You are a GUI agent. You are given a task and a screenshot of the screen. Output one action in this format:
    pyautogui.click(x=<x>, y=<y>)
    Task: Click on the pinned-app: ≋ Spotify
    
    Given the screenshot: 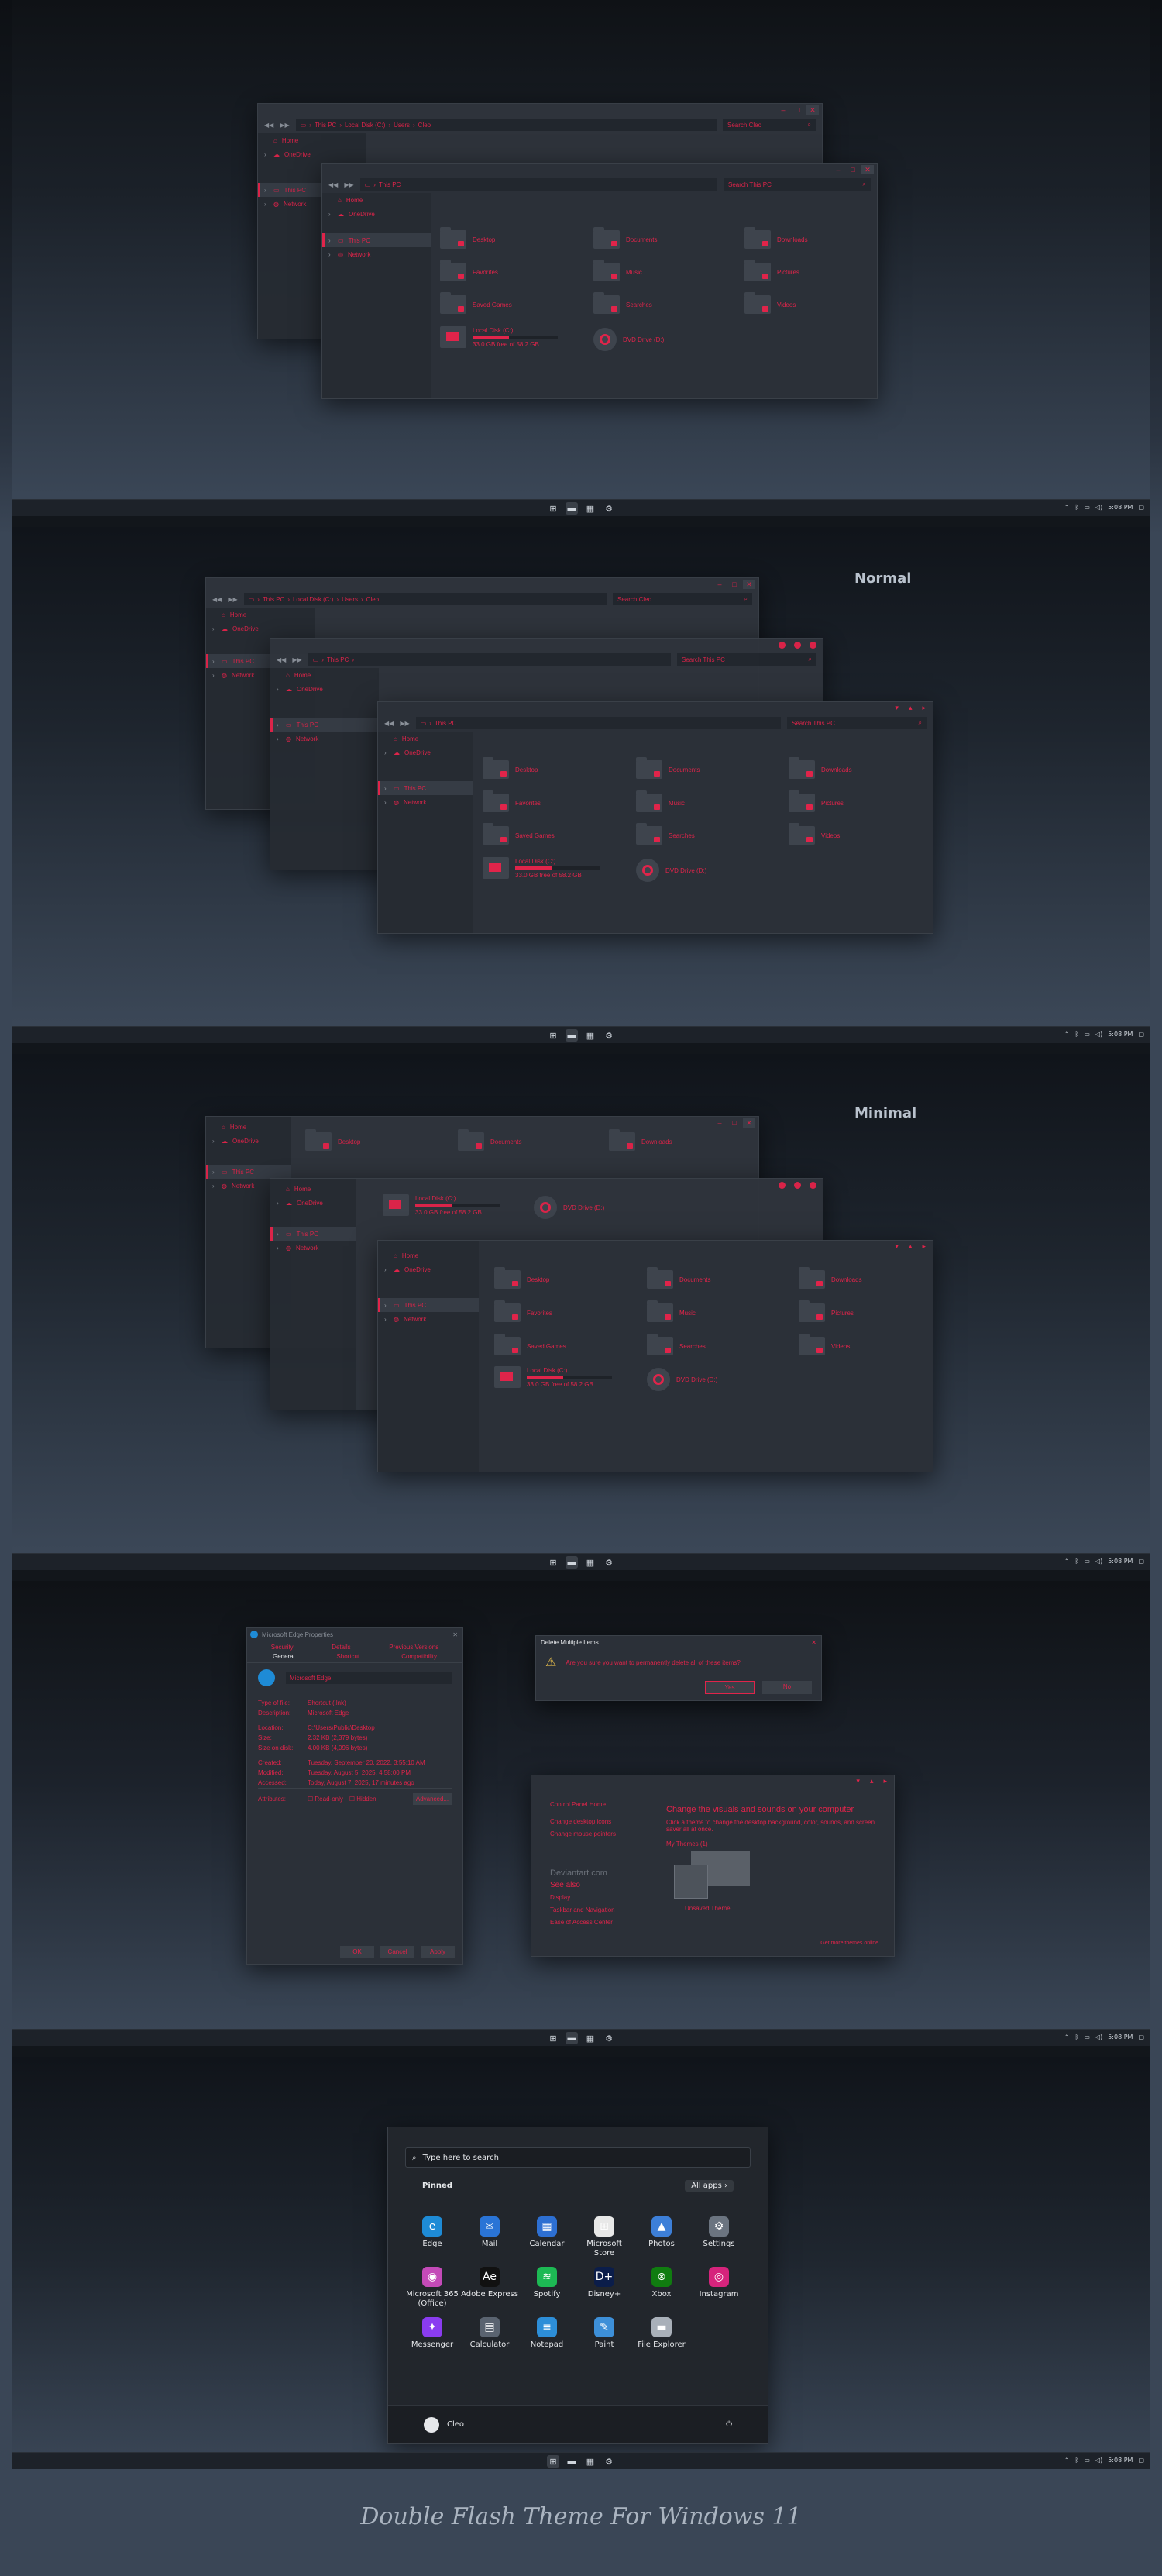 What is the action you would take?
    pyautogui.click(x=547, y=2283)
    